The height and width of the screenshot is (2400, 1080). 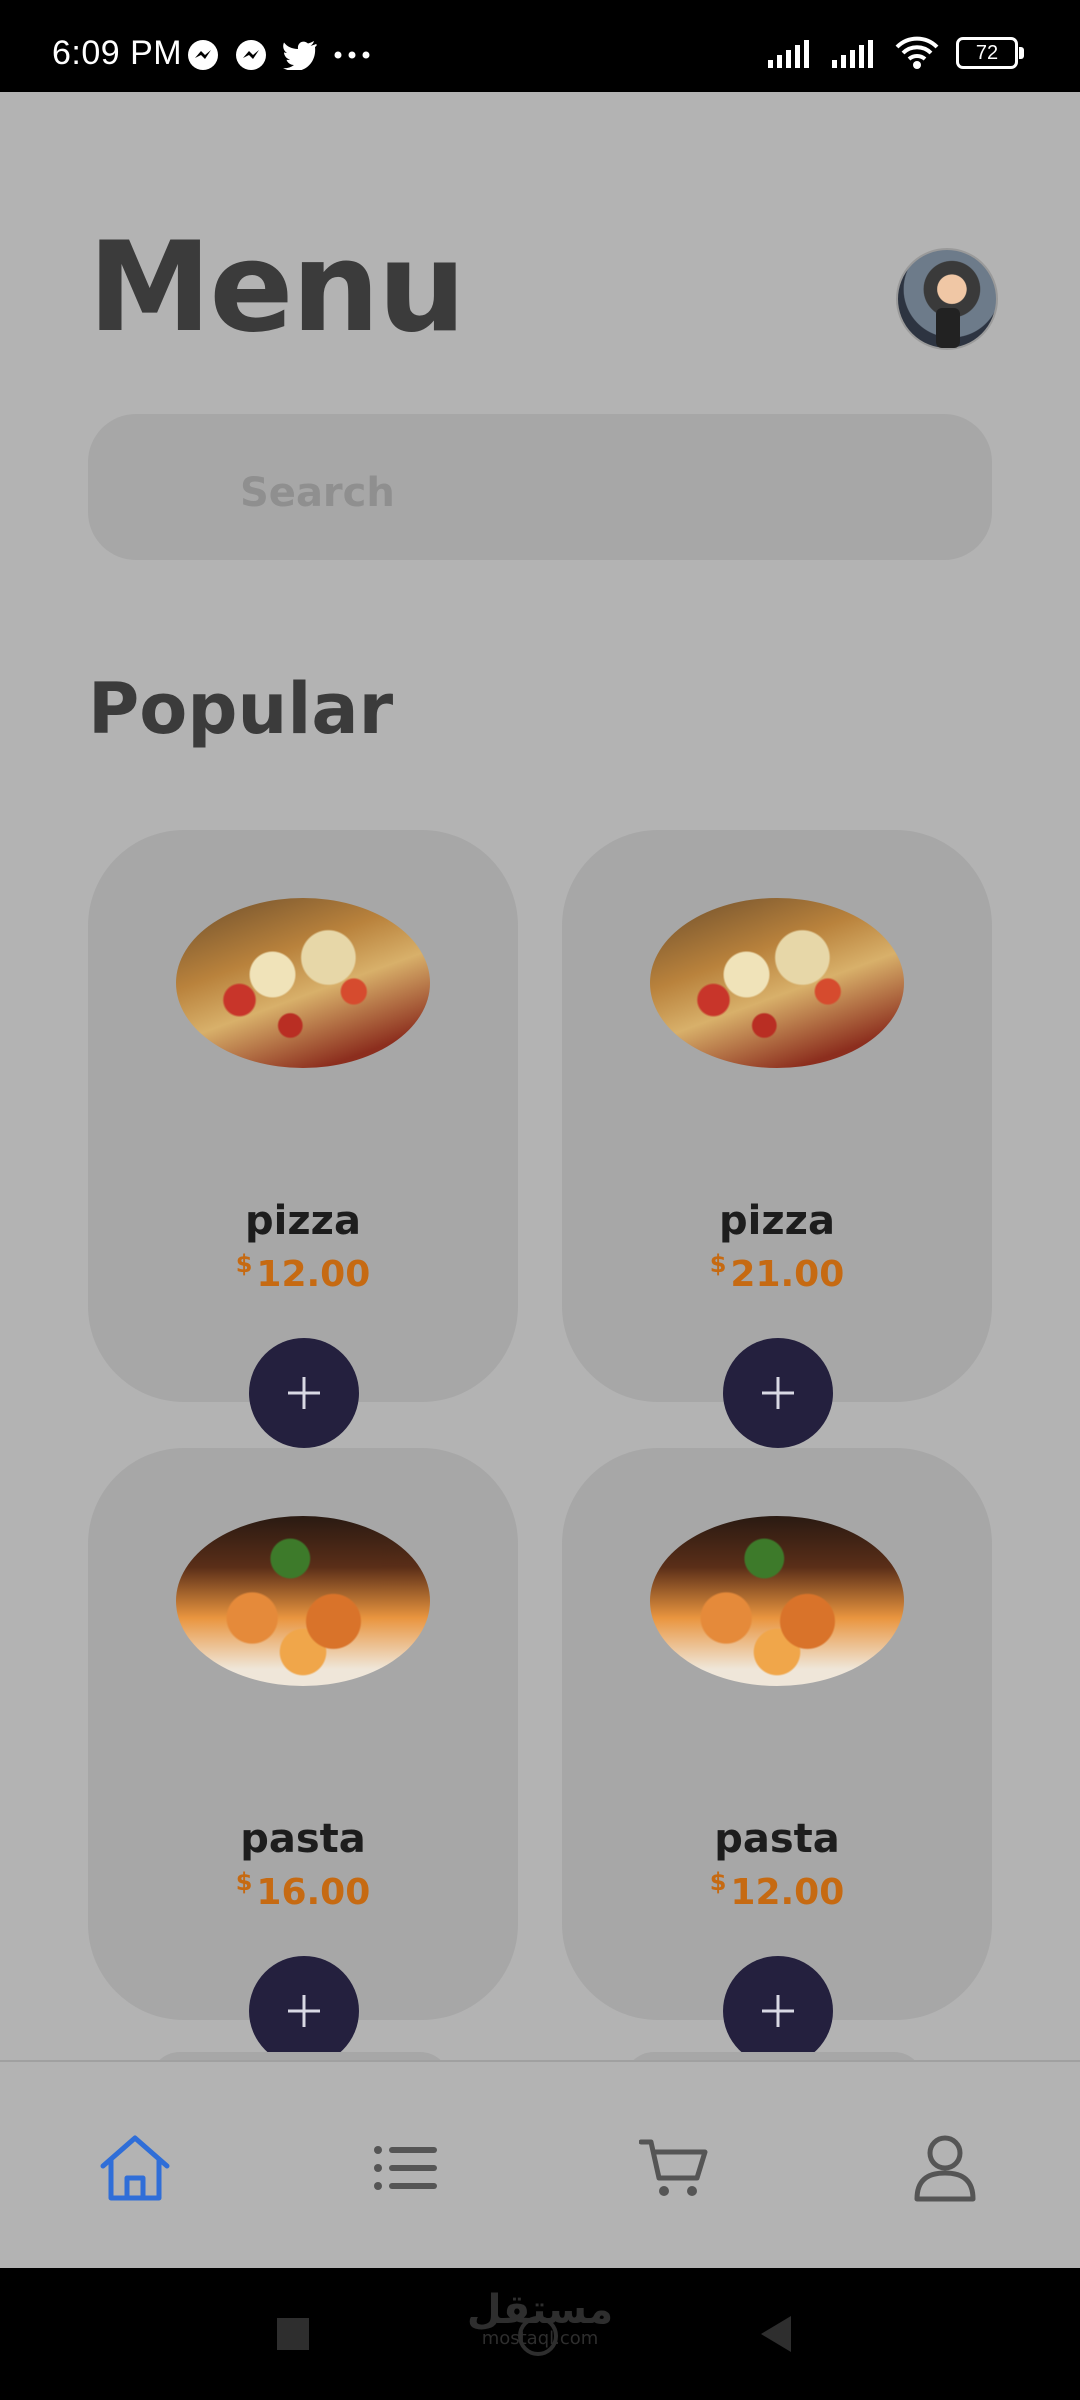 I want to click on home-icon, so click(x=135, y=2168).